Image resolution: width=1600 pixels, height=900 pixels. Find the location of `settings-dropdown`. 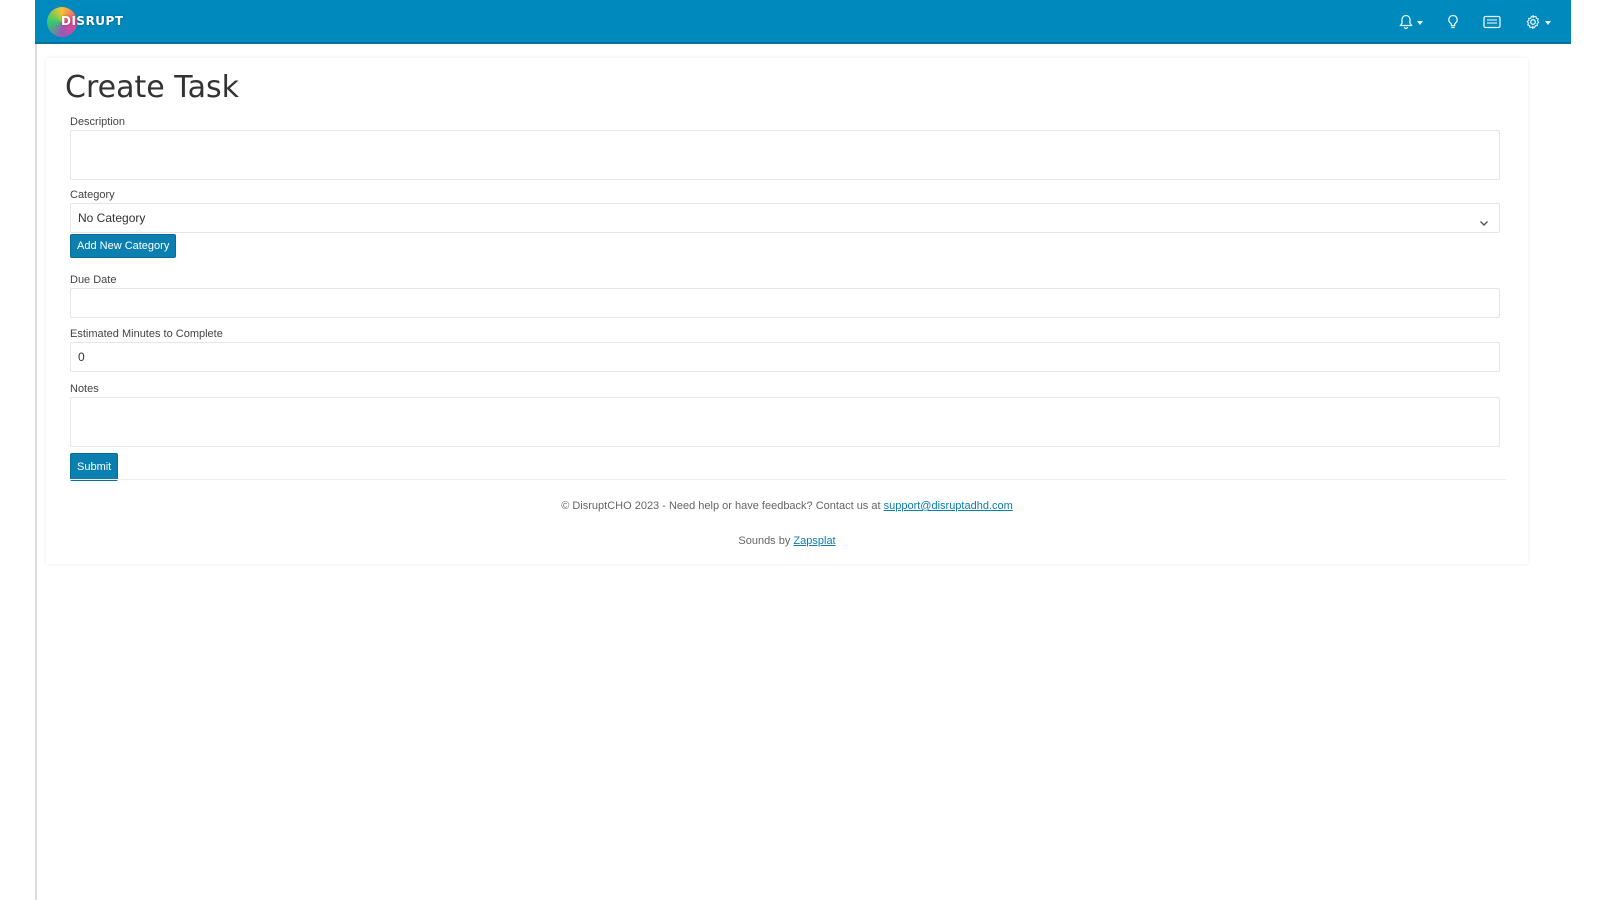

settings-dropdown is located at coordinates (1538, 22).